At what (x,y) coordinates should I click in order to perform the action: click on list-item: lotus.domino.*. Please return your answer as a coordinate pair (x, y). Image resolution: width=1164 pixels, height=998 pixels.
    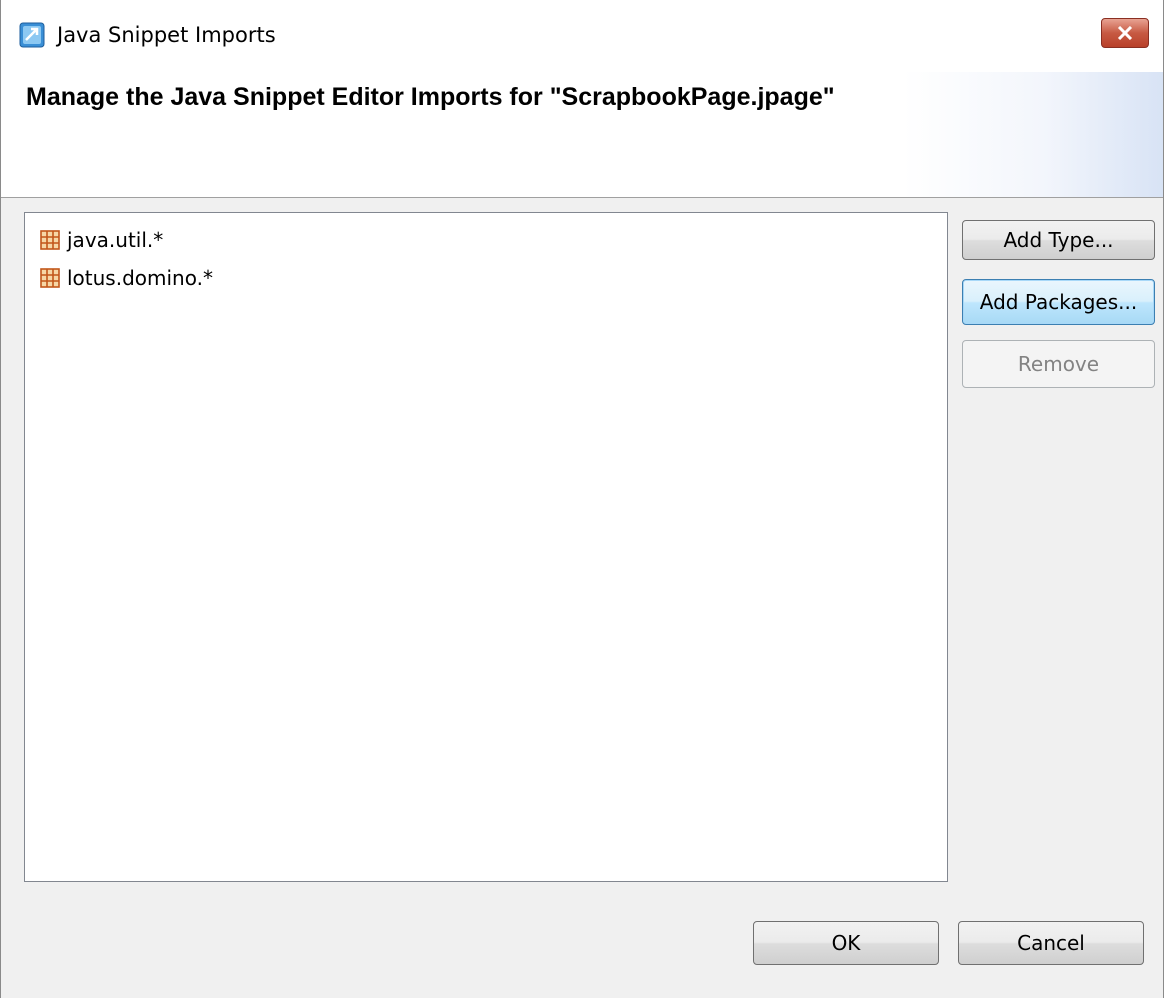
    Looking at the image, I should click on (126, 278).